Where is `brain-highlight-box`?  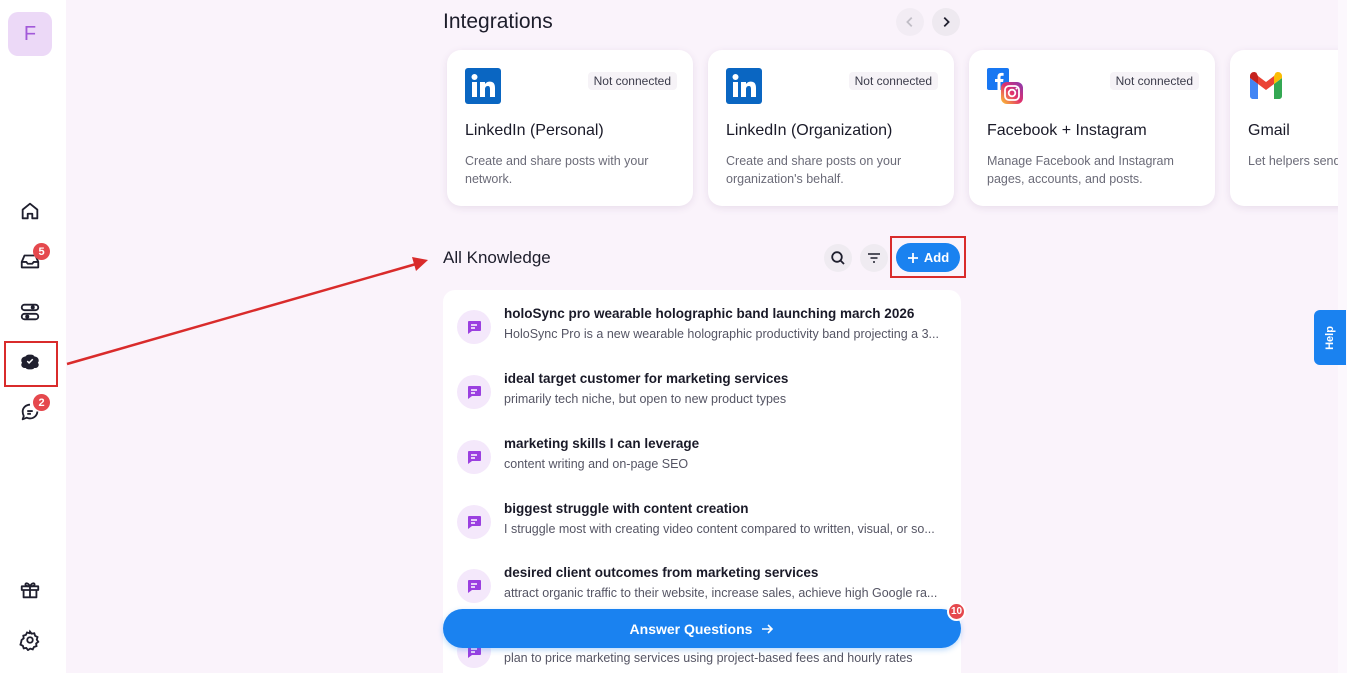
brain-highlight-box is located at coordinates (31, 364).